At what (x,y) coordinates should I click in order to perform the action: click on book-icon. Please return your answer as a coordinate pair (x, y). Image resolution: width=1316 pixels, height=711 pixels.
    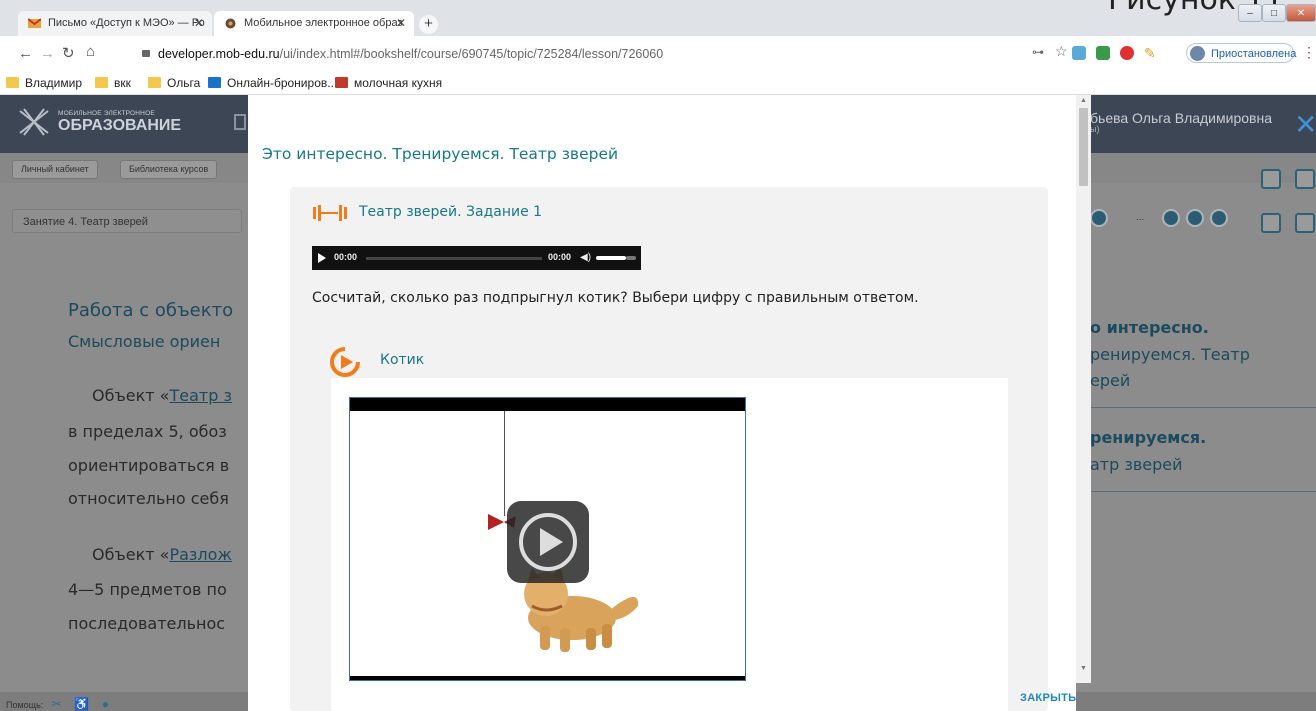
    Looking at the image, I should click on (240, 122).